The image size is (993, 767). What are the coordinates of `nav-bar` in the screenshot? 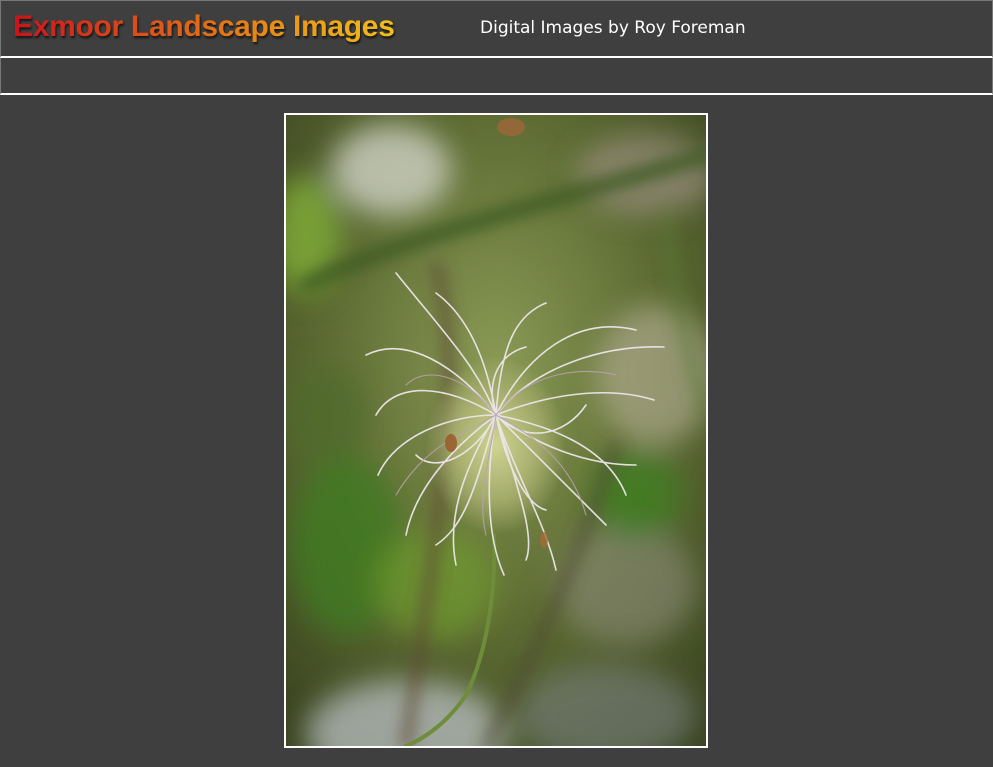 It's located at (496, 76).